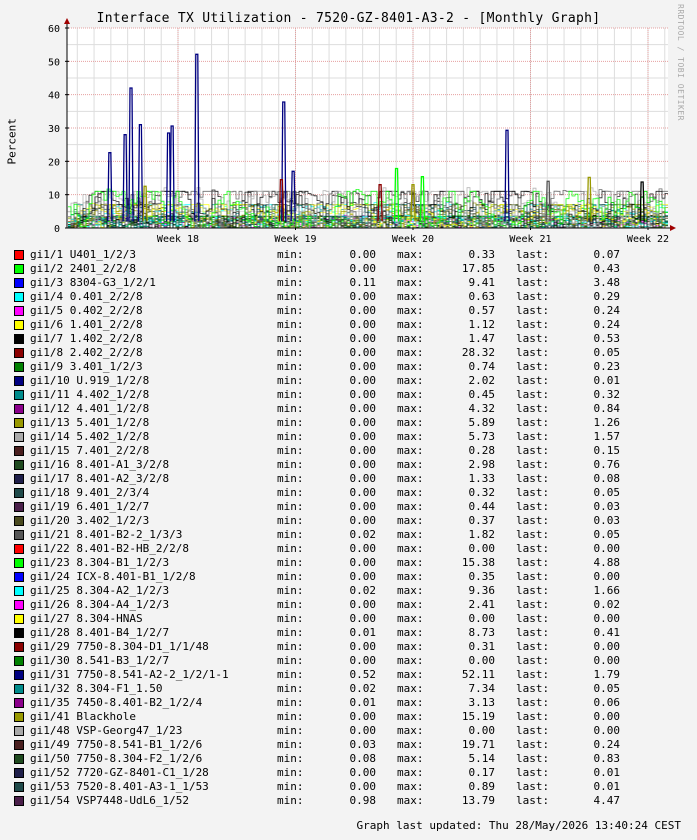 Image resolution: width=697 pixels, height=840 pixels. What do you see at coordinates (90, 408) in the screenshot?
I see `legend-series-name: gi1/12 4.401_1/2/8` at bounding box center [90, 408].